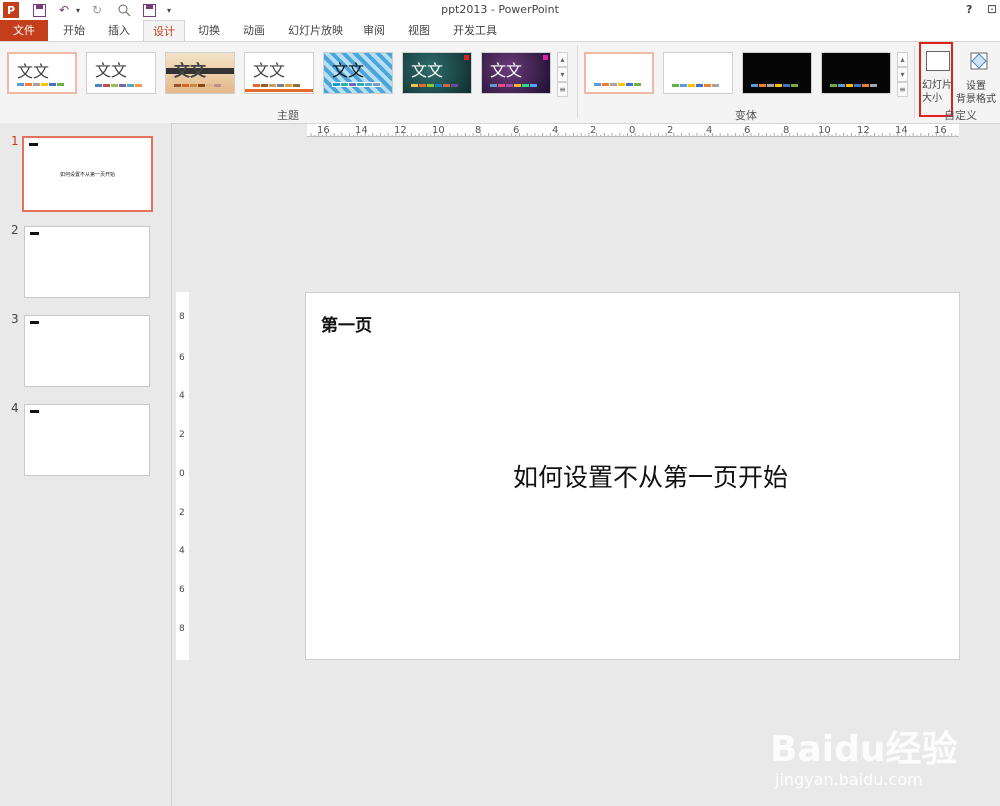 Image resolution: width=1000 pixels, height=806 pixels. Describe the element at coordinates (992, 9) in the screenshot. I see `restore-icon: ⊡` at that location.